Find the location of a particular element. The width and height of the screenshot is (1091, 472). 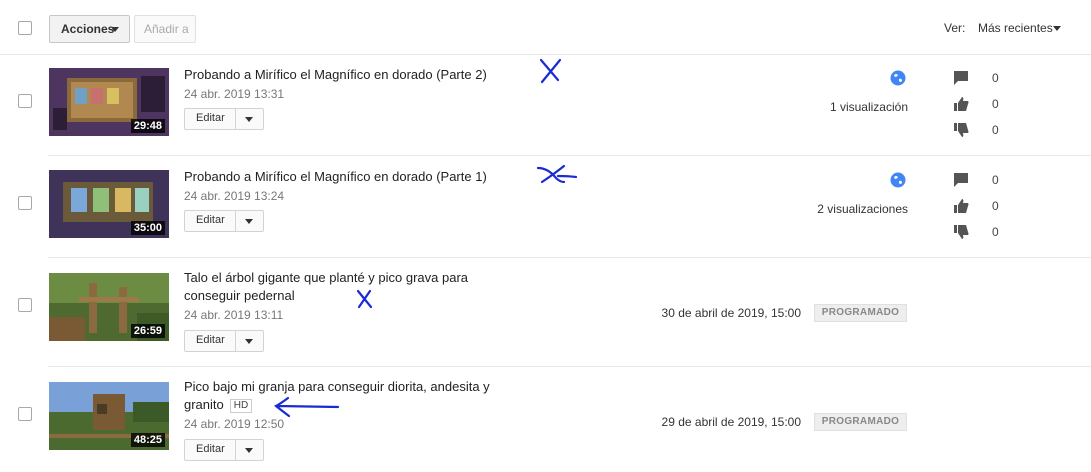

actions-label: Acciones is located at coordinates (88, 29).